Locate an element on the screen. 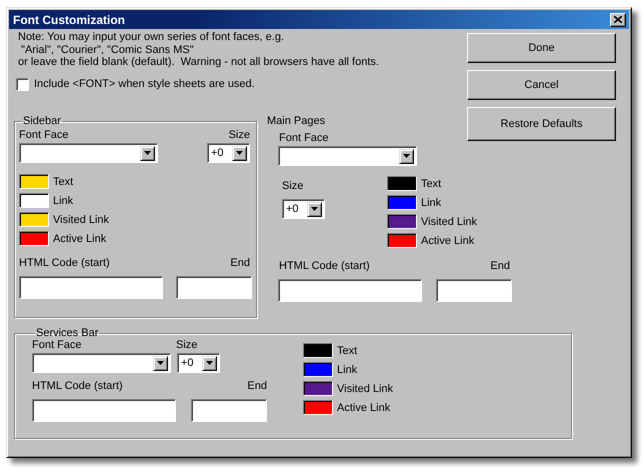 The width and height of the screenshot is (644, 472). close-button is located at coordinates (618, 19).